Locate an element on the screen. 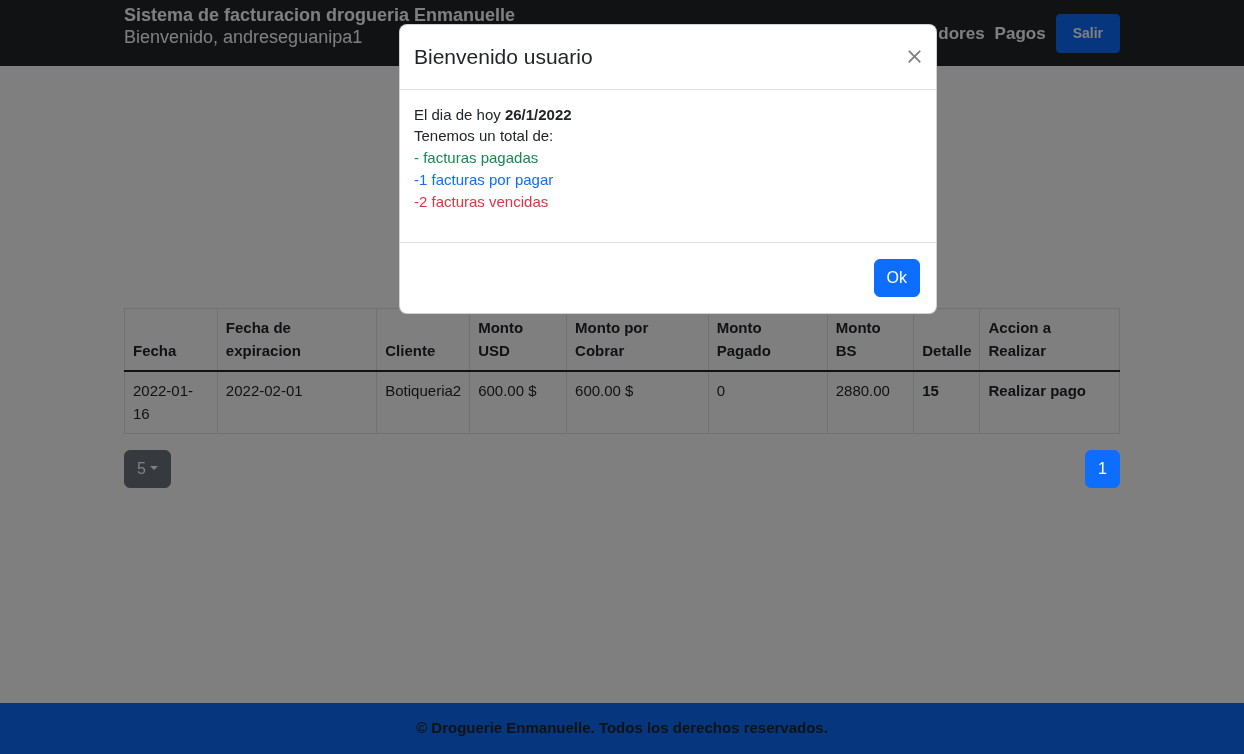 This screenshot has width=1244, height=754. table-cell: 2022-02-01 is located at coordinates (297, 402).